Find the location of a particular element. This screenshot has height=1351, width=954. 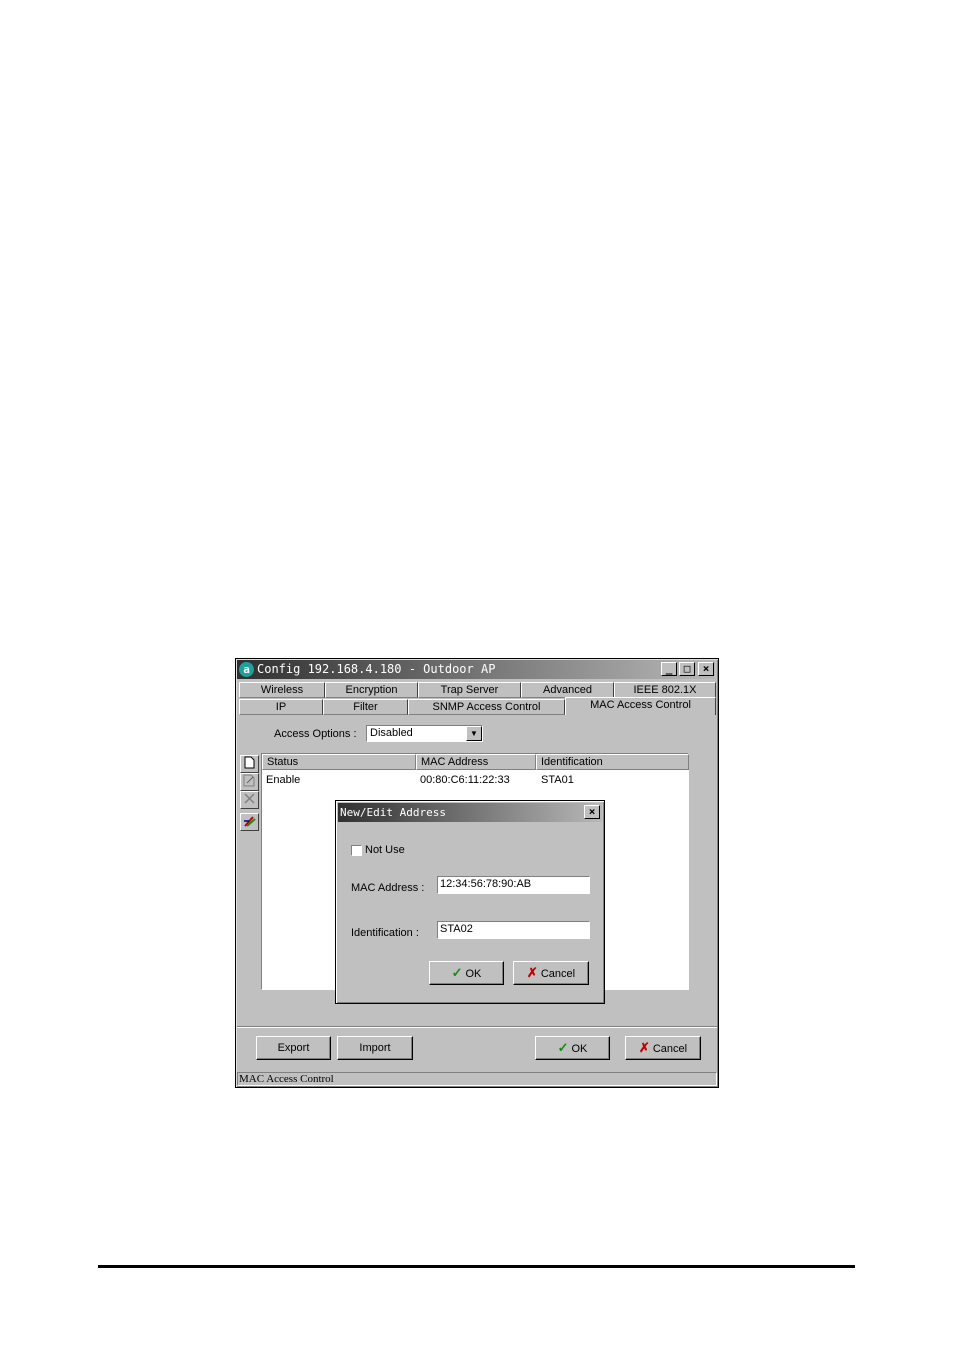

ok-button: ✓ OK is located at coordinates (572, 1048).